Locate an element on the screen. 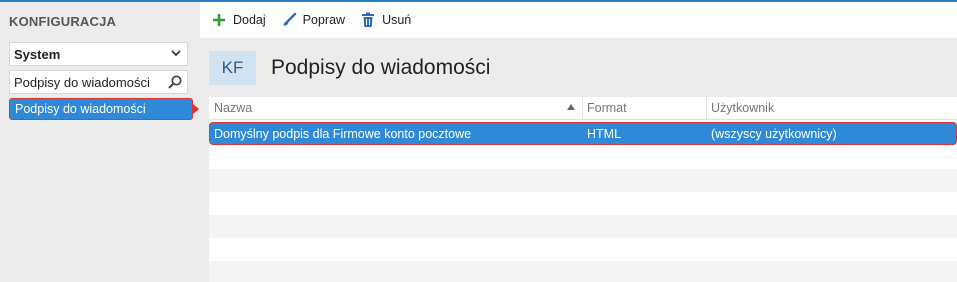 The image size is (957, 282). module-badge: KF is located at coordinates (232, 68).